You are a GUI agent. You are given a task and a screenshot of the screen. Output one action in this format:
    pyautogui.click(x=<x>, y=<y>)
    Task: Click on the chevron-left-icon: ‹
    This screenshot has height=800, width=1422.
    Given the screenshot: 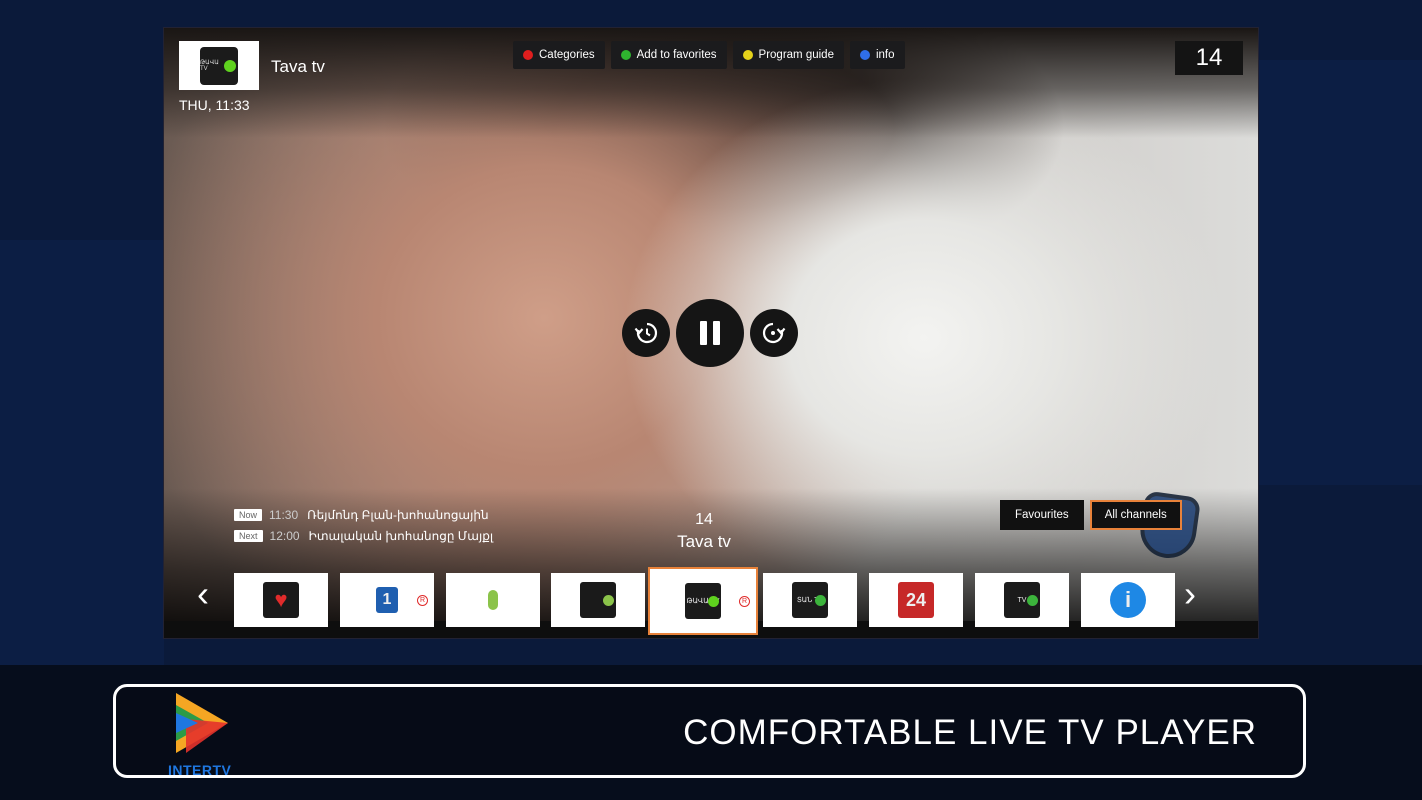 What is the action you would take?
    pyautogui.click(x=203, y=594)
    